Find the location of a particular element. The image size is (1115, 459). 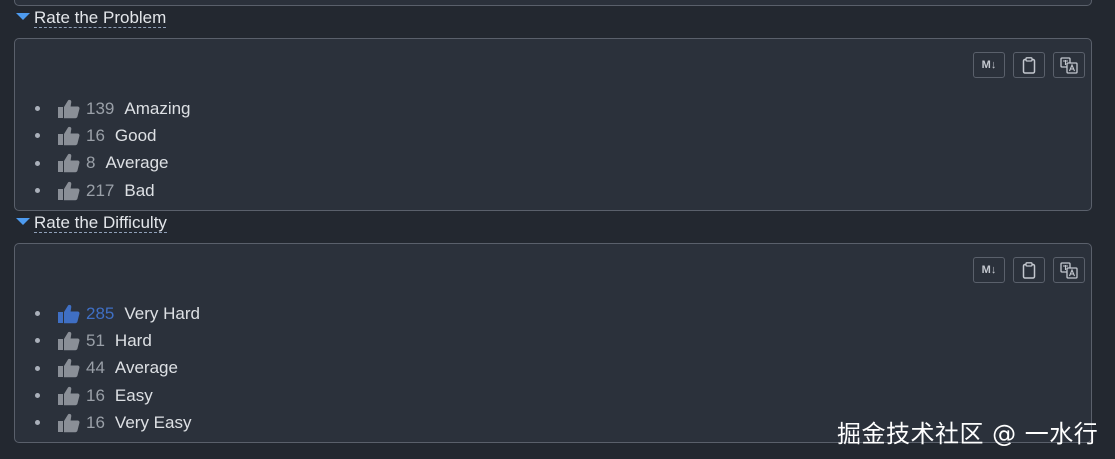

vote-count: 285 is located at coordinates (100, 313).